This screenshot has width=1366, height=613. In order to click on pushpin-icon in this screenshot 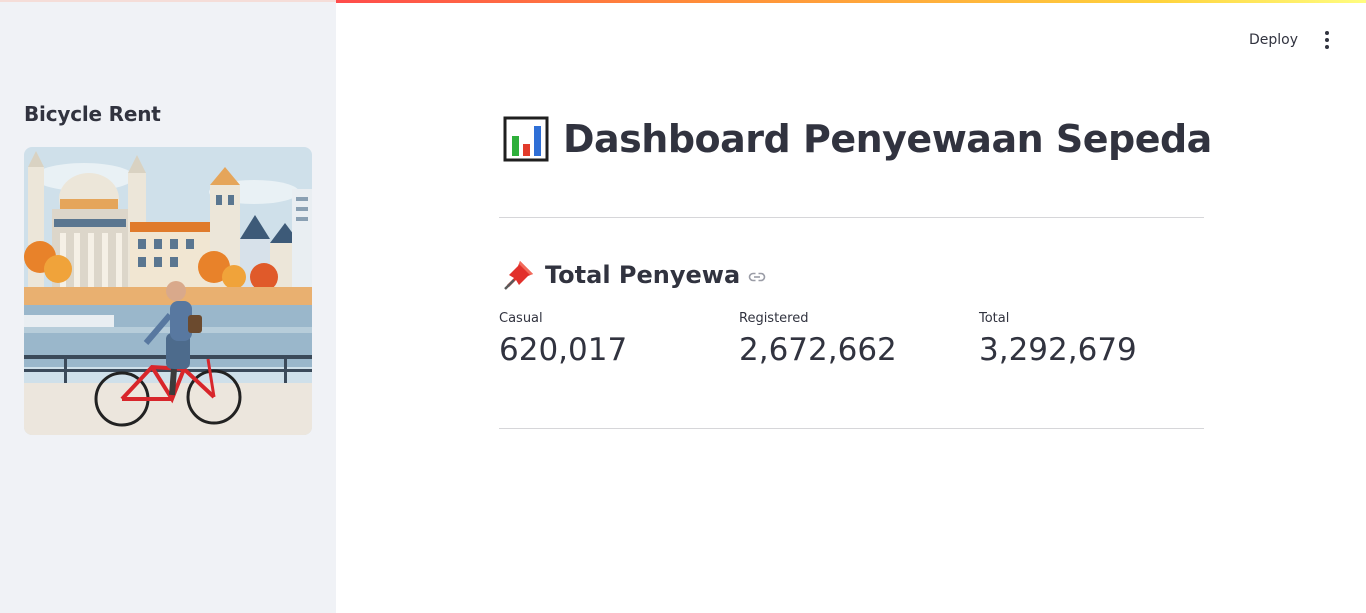, I will do `click(518, 275)`.